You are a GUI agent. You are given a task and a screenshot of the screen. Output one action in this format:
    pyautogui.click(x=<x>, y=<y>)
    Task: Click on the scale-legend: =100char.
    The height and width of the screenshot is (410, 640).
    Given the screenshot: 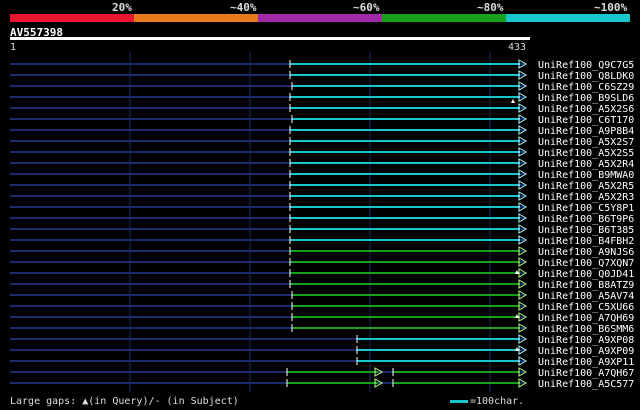 What is the action you would take?
    pyautogui.click(x=487, y=401)
    